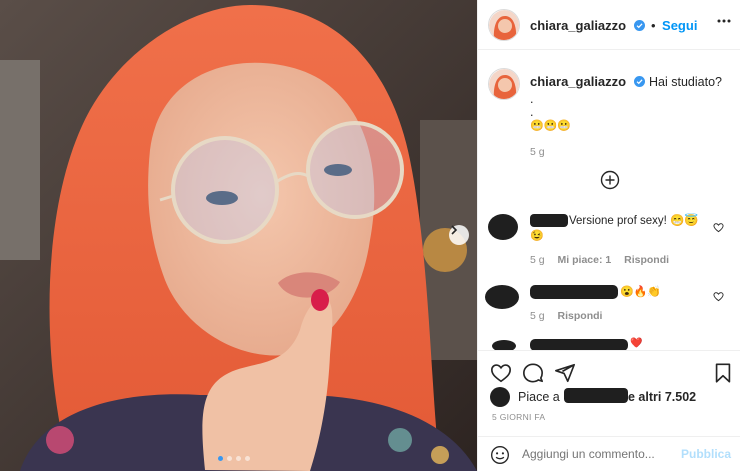 The image size is (740, 471). I want to click on follow-button: Segui, so click(679, 25).